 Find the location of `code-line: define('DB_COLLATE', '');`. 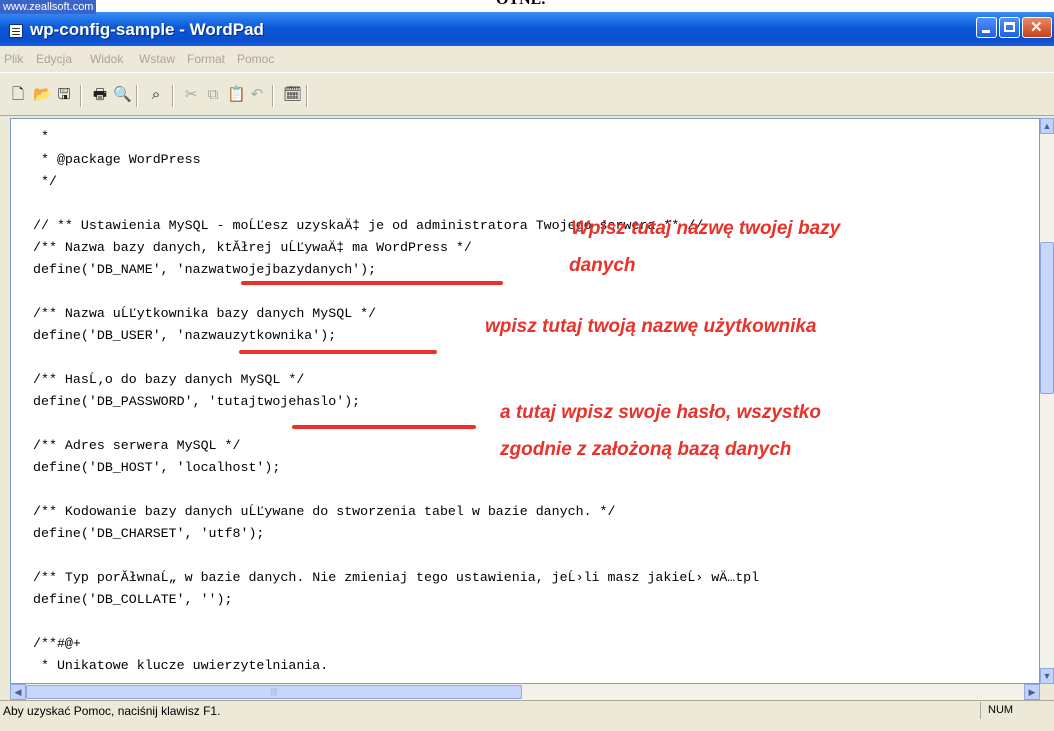

code-line: define('DB_COLLATE', ''); is located at coordinates (133, 599).